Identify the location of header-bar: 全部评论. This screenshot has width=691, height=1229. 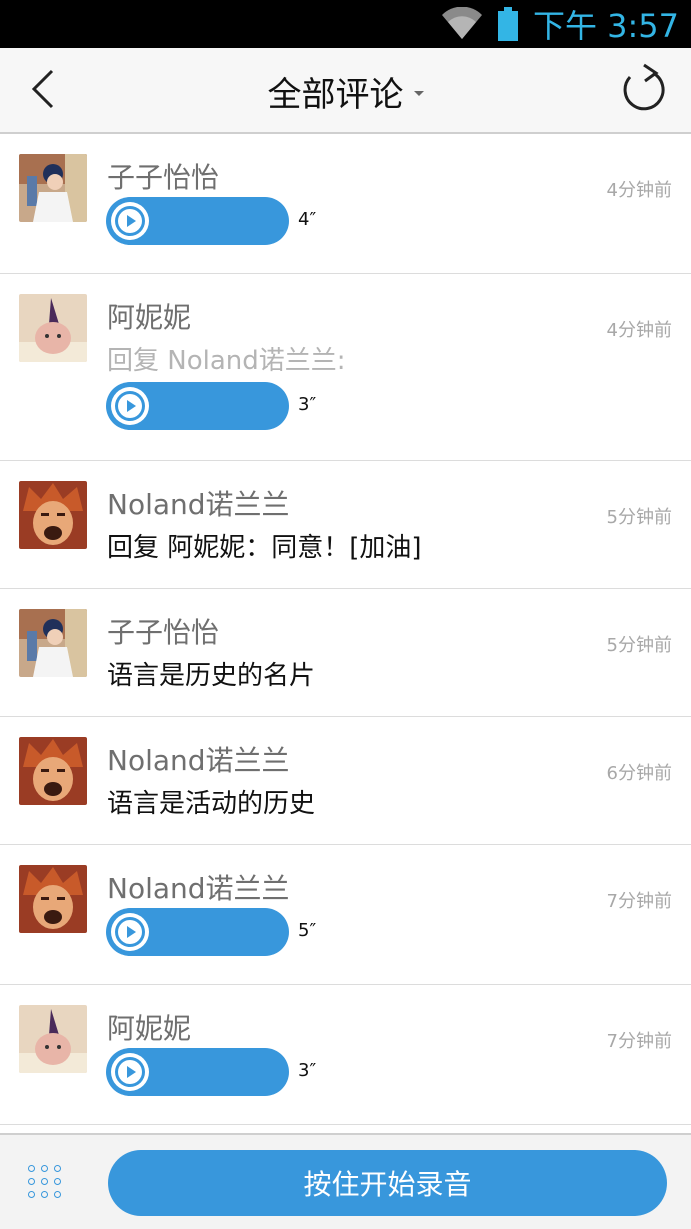
(345, 91).